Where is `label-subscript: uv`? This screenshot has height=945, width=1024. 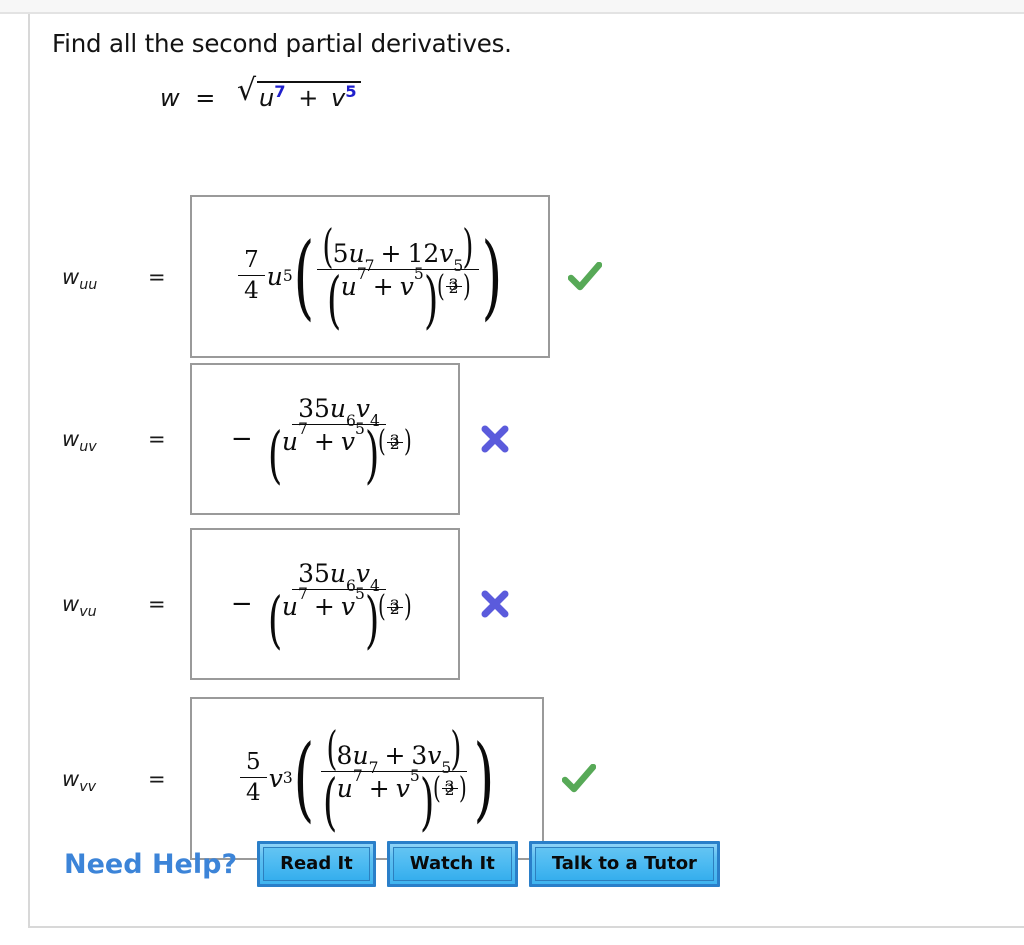 label-subscript: uv is located at coordinates (88, 447).